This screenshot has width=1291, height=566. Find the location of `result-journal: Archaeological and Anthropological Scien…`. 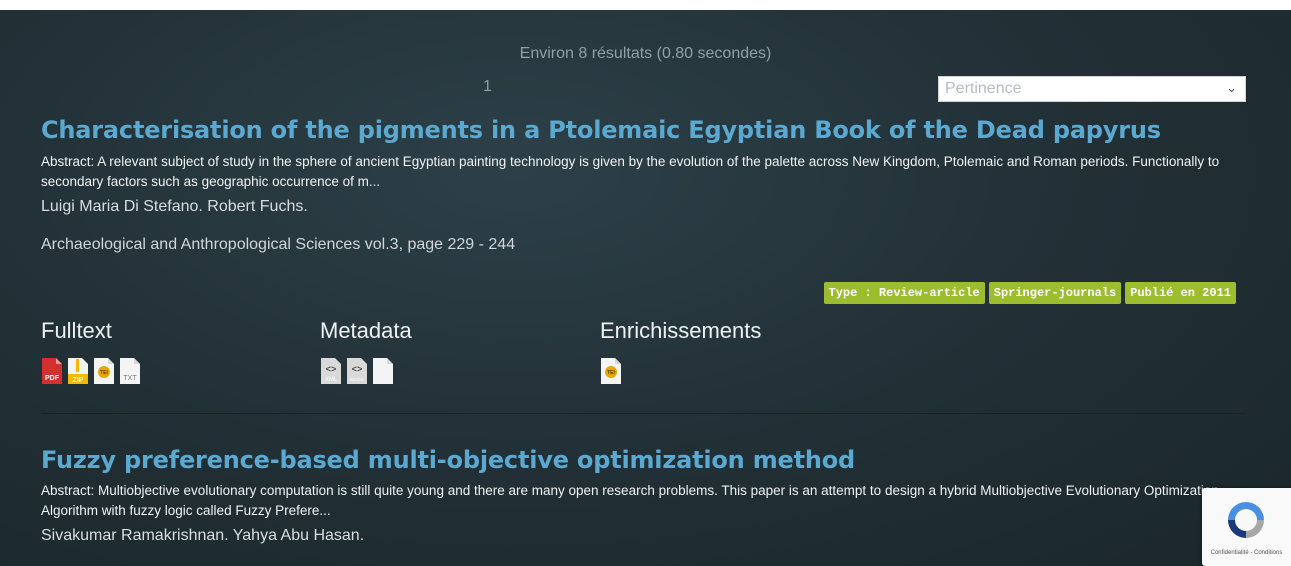

result-journal: Archaeological and Anthropological Scien… is located at coordinates (278, 244).